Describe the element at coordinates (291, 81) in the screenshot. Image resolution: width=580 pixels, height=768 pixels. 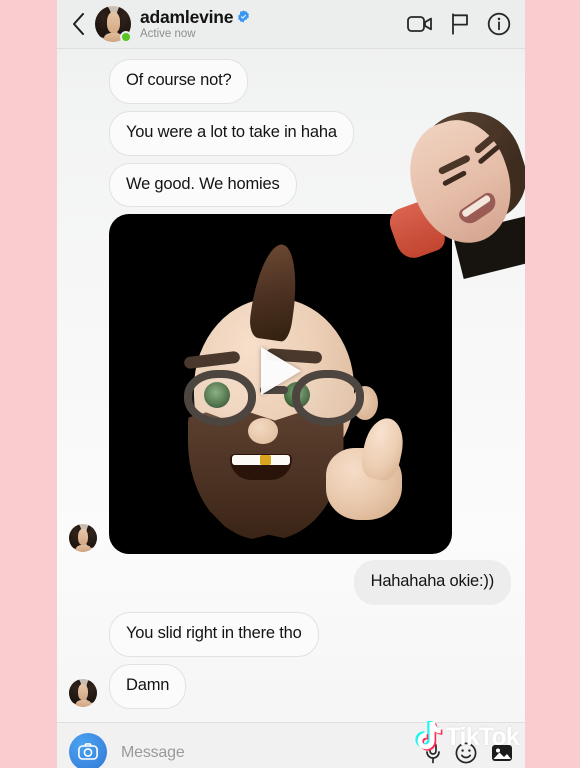
I see `message-row: Of course not?` at that location.